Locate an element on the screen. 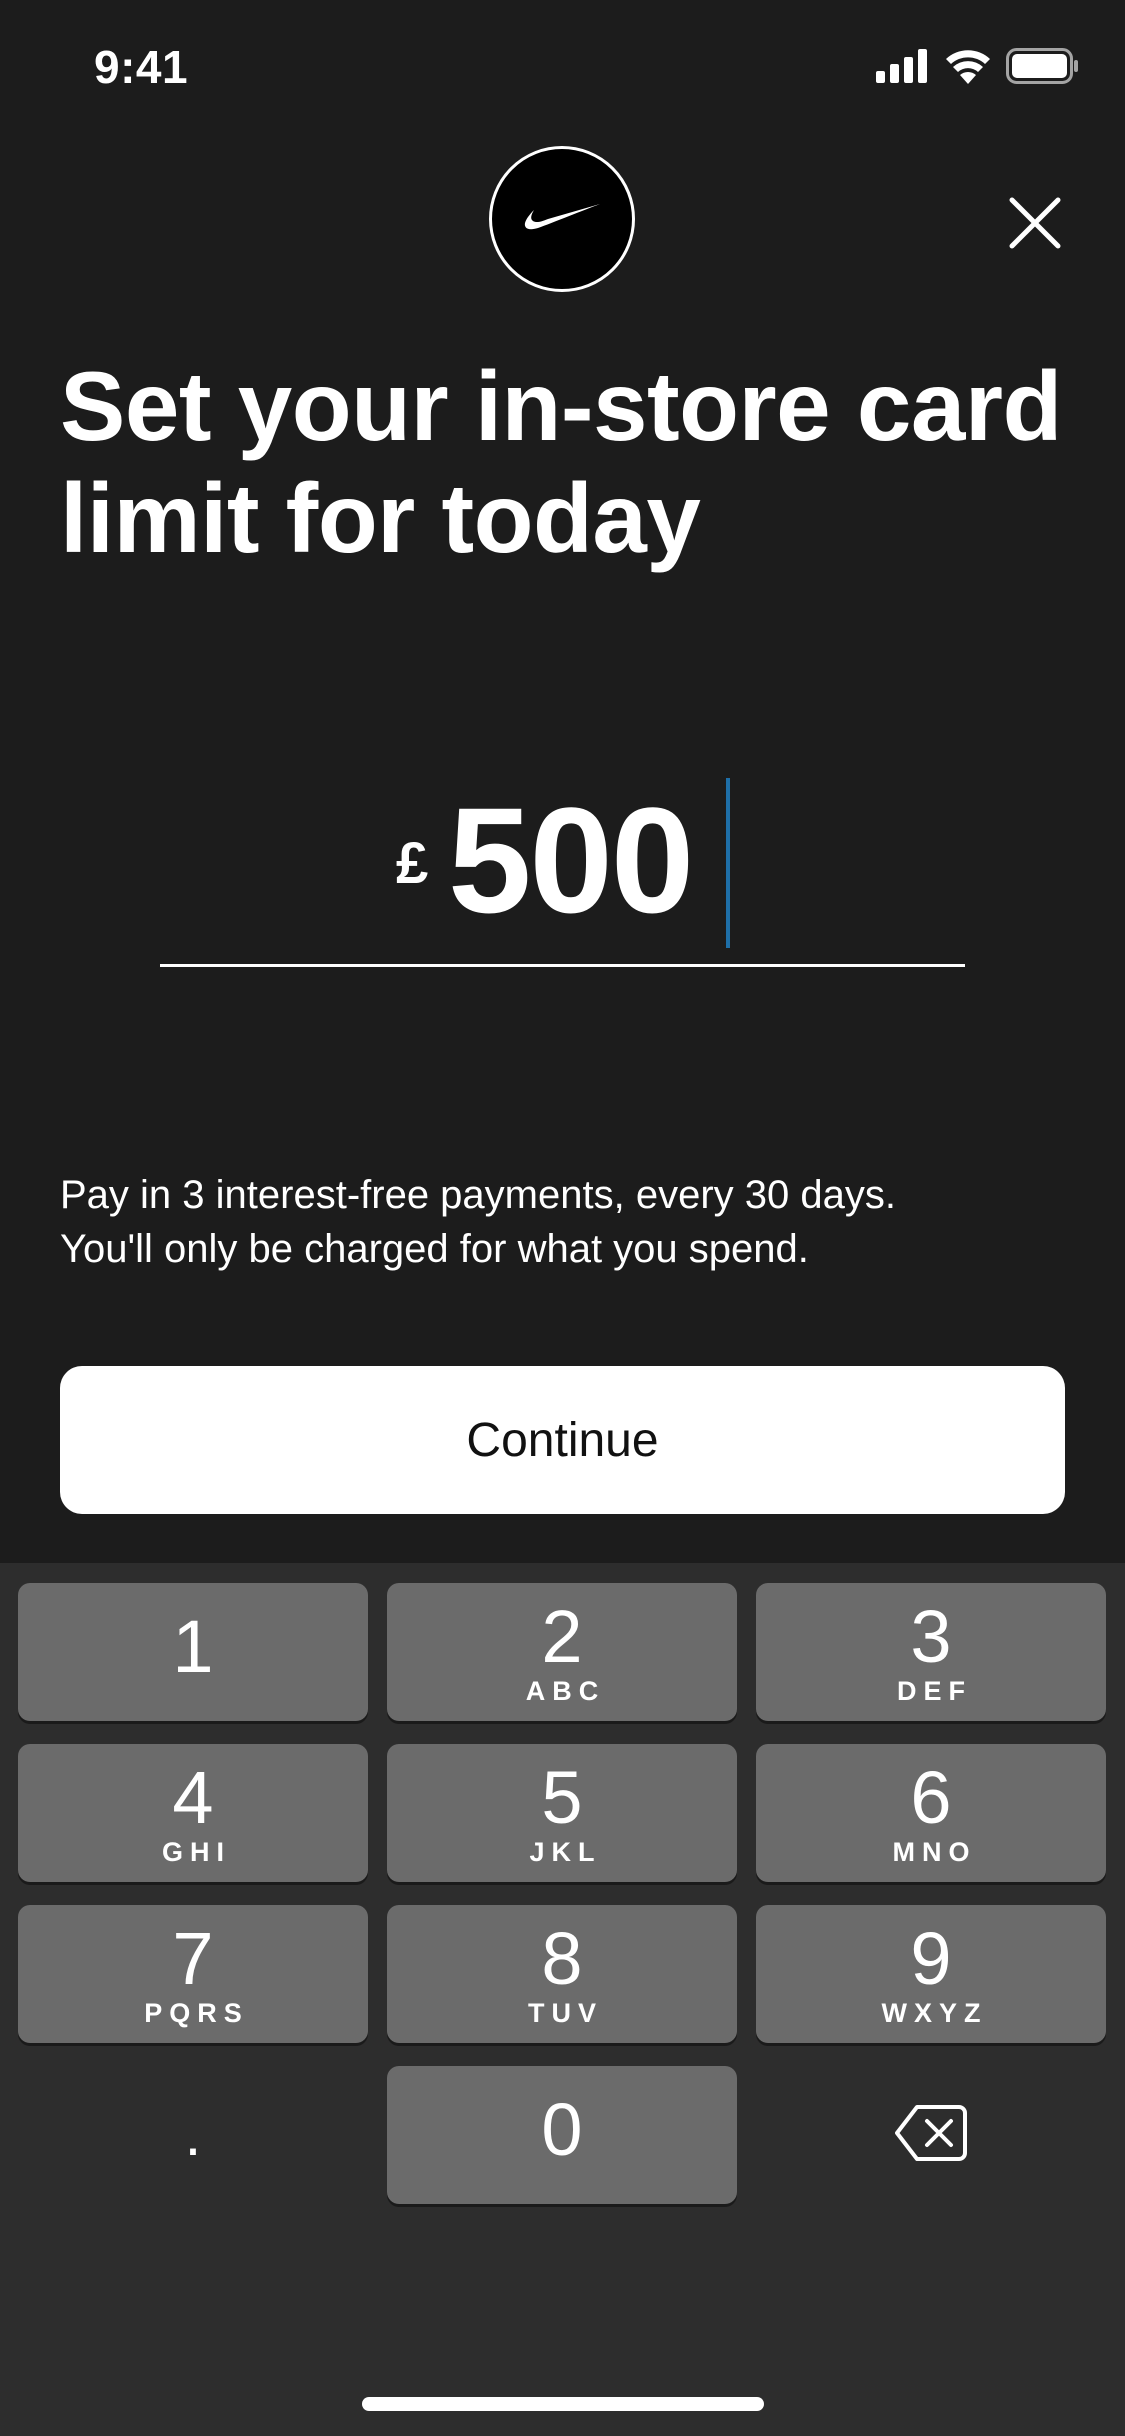 The height and width of the screenshot is (2436, 1125). key-1: 1 is located at coordinates (193, 1652).